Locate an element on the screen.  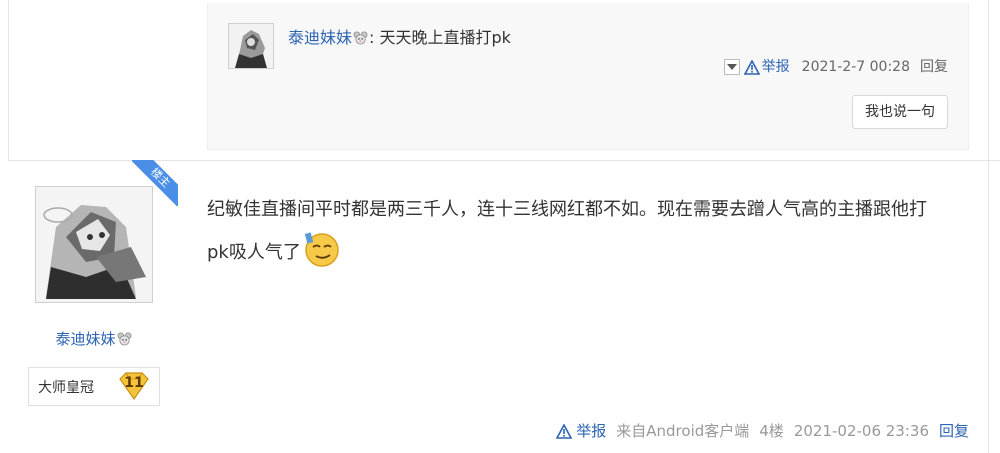
dropdown-toggle is located at coordinates (731, 67).